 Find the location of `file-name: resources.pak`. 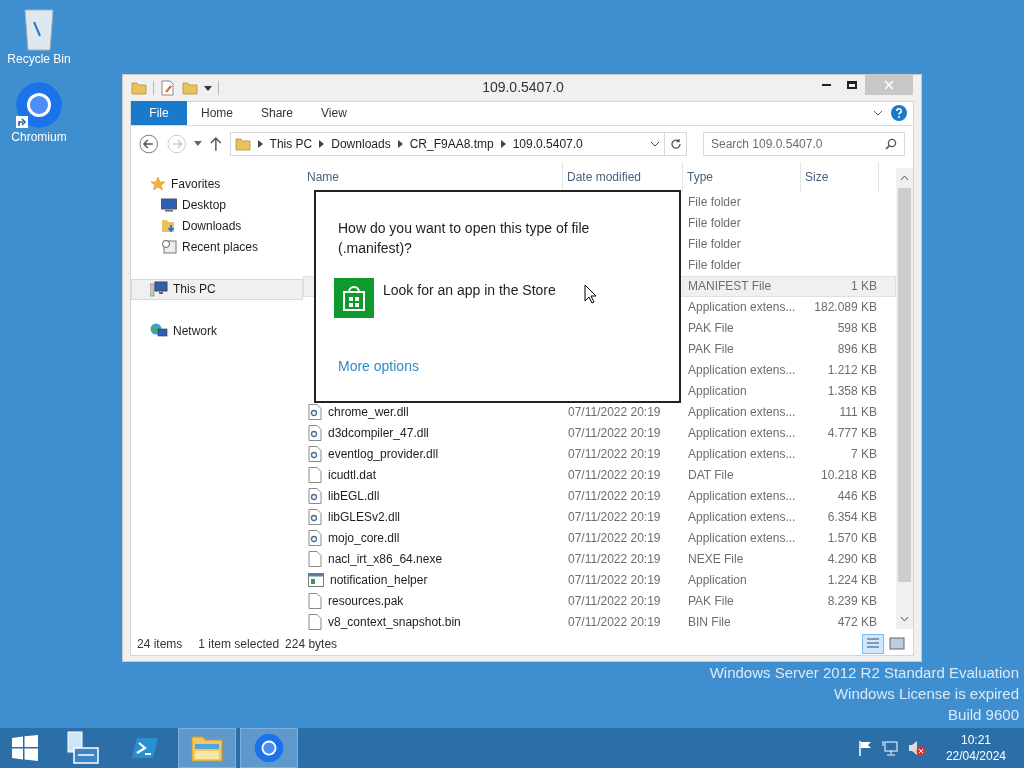

file-name: resources.pak is located at coordinates (366, 602).